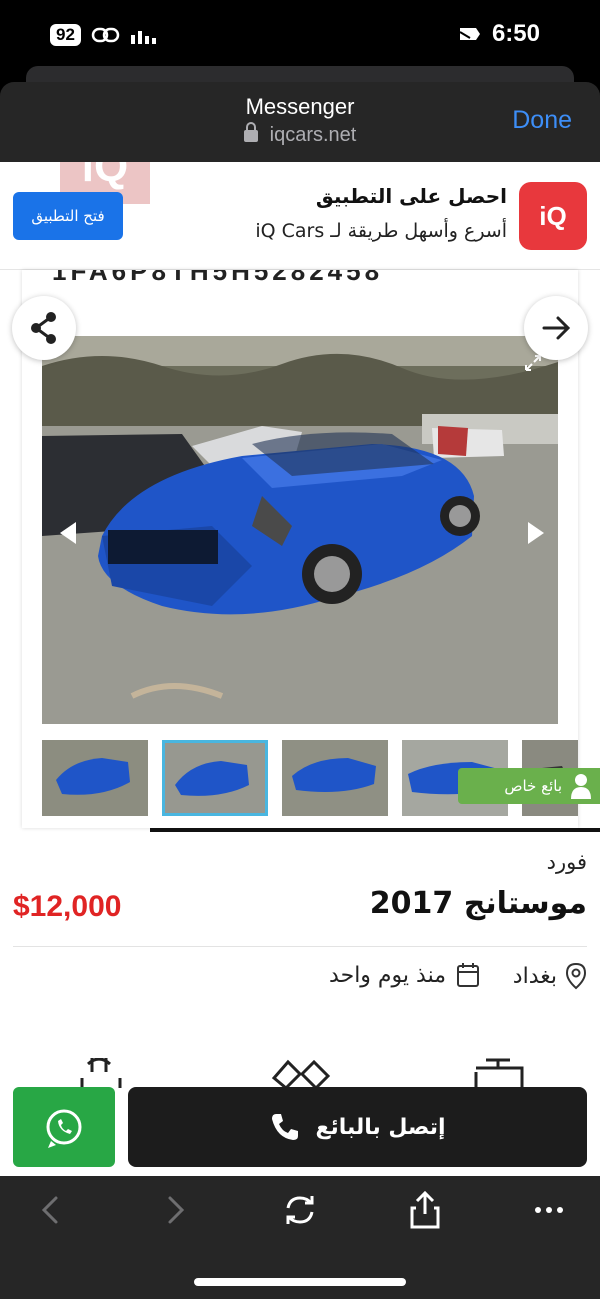 This screenshot has height=1299, width=600. Describe the element at coordinates (68, 216) in the screenshot. I see `open-app-button: فتح التطبيق` at that location.